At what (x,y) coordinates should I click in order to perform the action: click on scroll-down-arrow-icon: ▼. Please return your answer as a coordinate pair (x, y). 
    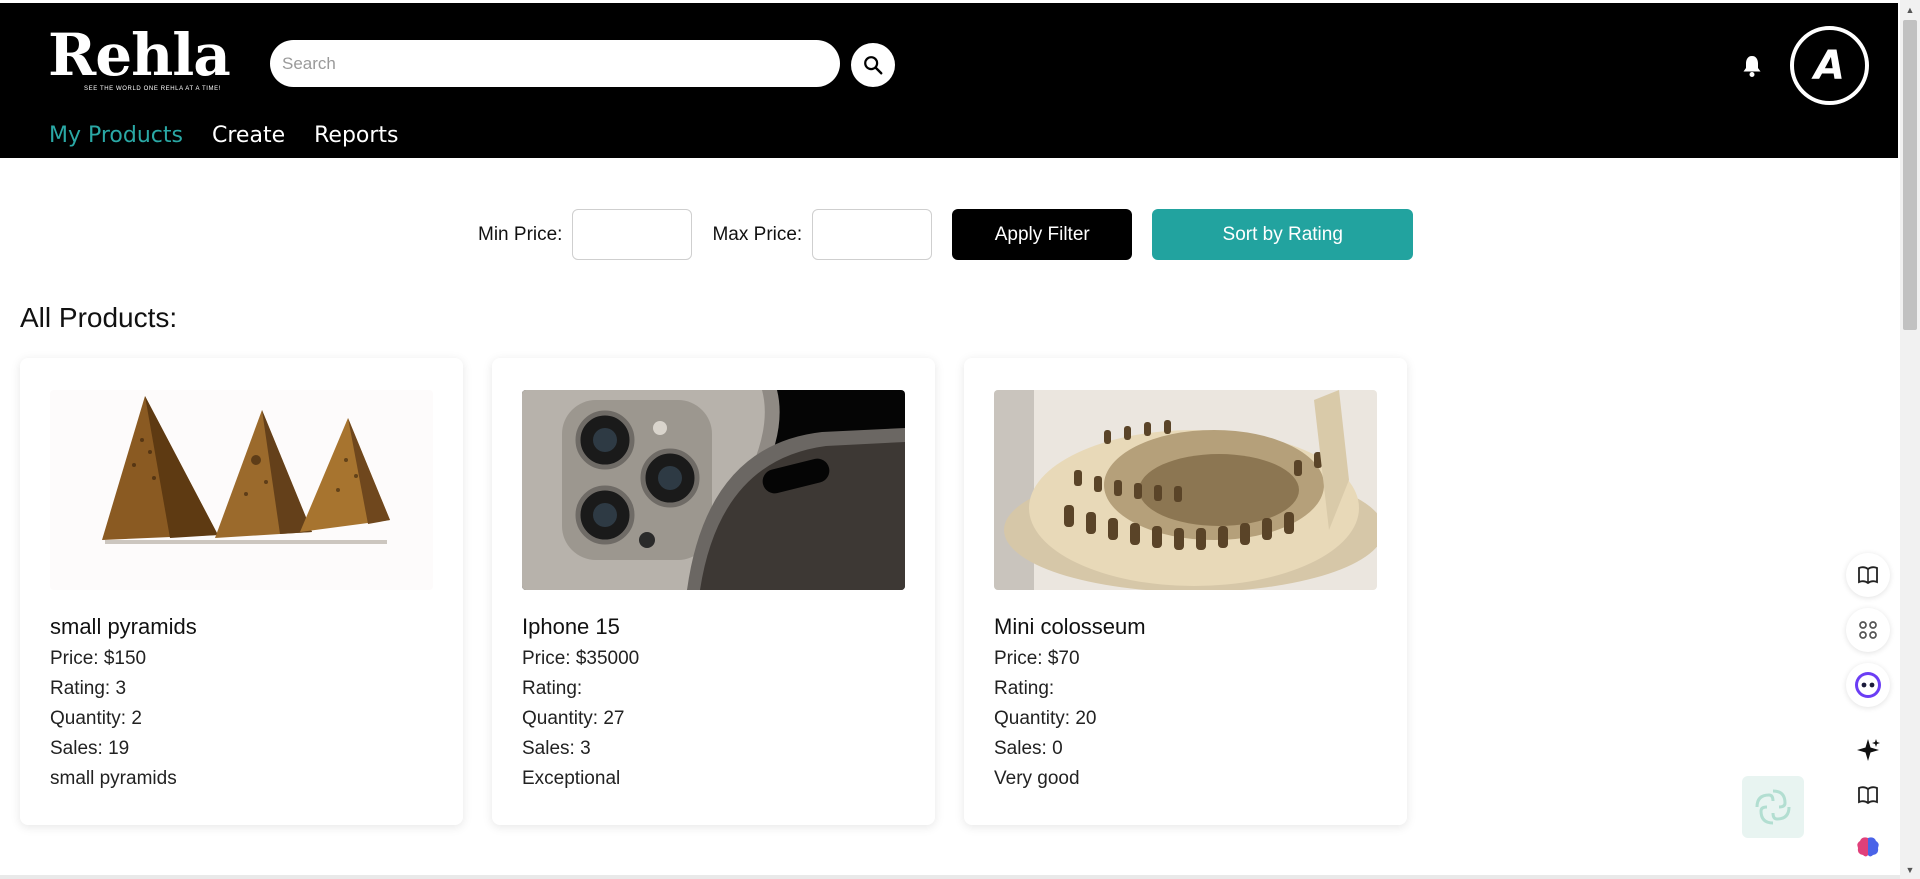
    Looking at the image, I should click on (1910, 870).